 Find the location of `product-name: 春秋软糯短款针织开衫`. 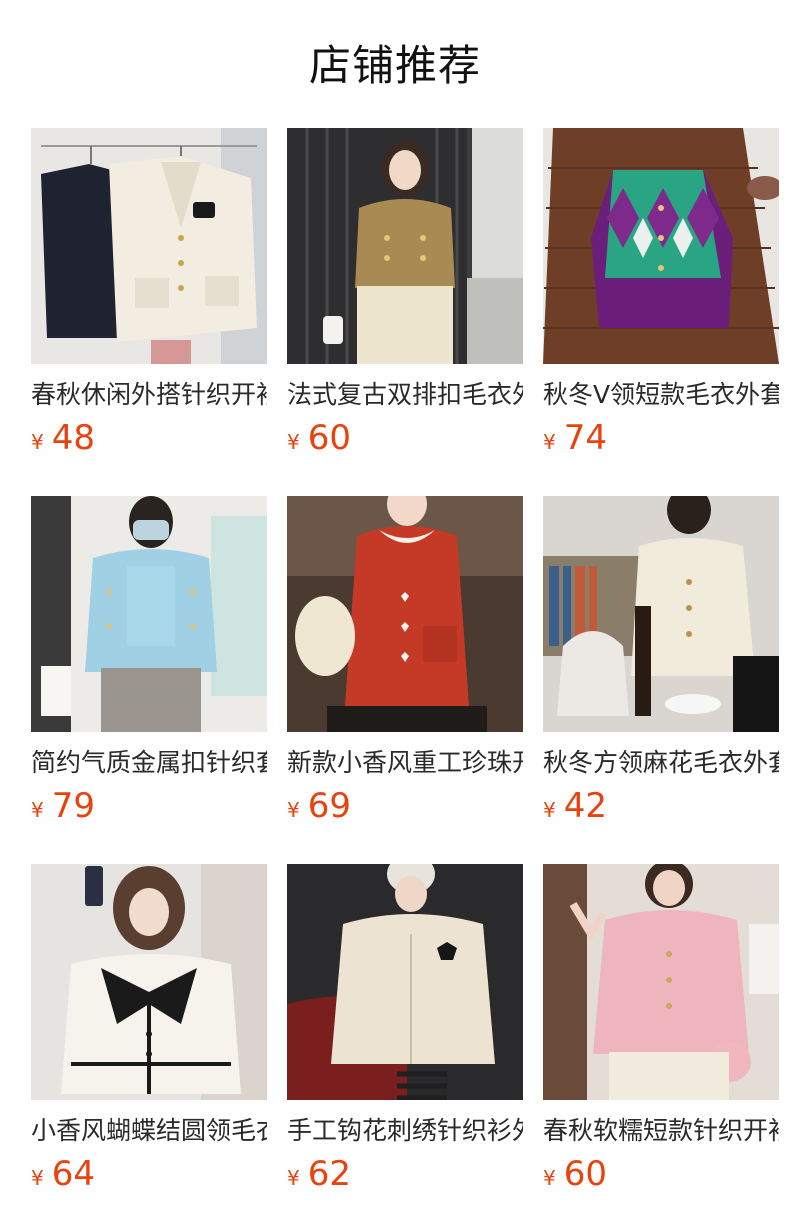

product-name: 春秋软糯短款针织开衫 is located at coordinates (661, 1131).